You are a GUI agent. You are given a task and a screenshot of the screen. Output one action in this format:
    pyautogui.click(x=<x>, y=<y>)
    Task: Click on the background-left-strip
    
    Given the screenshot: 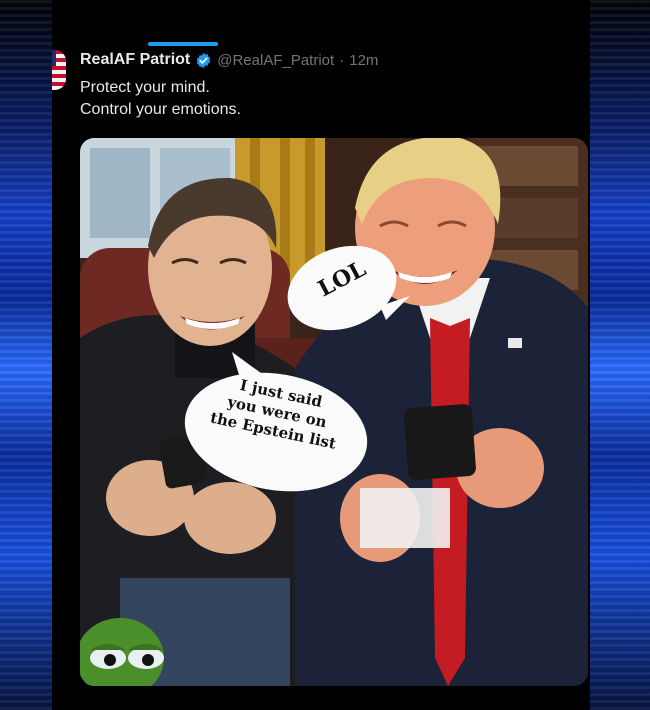 What is the action you would take?
    pyautogui.click(x=26, y=355)
    